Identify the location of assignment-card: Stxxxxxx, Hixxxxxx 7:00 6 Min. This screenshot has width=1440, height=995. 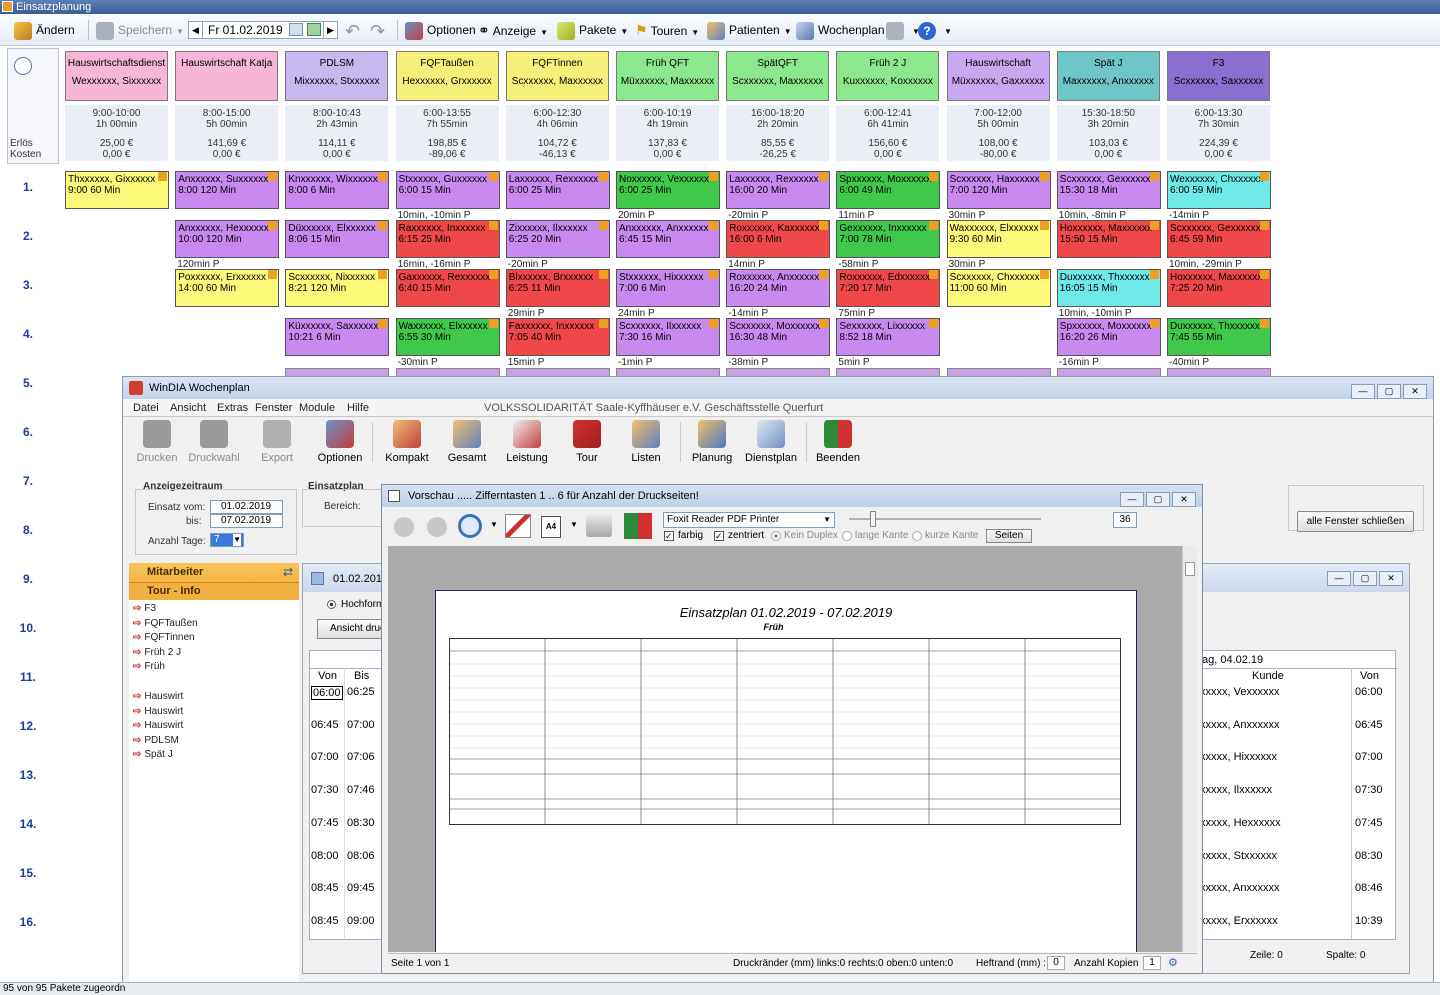
(668, 288).